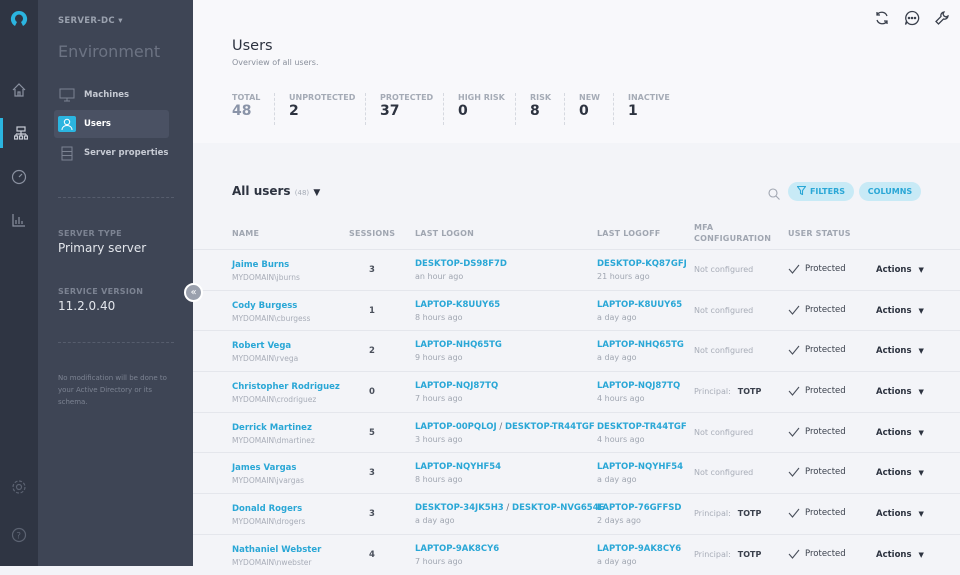 This screenshot has height=575, width=960. I want to click on stat-total: TOTAL 48, so click(246, 106).